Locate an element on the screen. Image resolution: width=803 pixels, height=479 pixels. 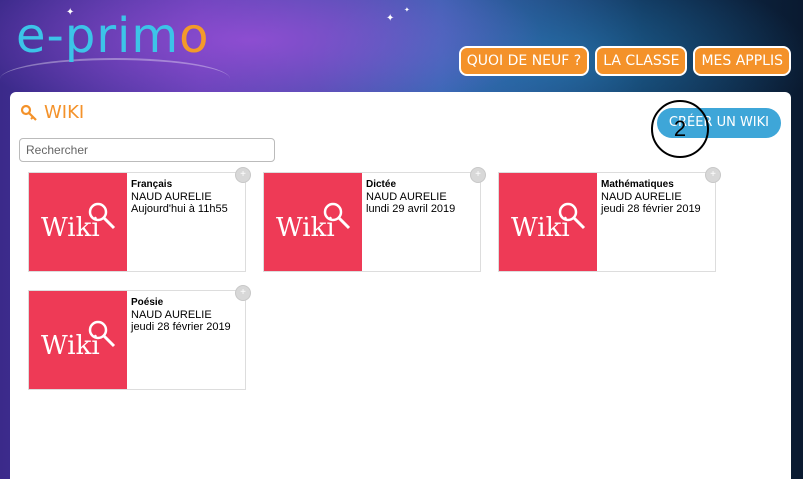
search-input is located at coordinates (147, 150).